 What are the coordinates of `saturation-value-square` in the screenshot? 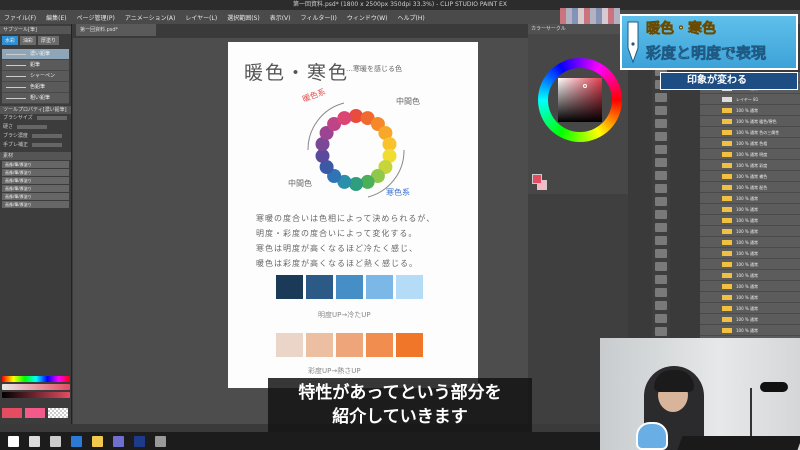 It's located at (580, 100).